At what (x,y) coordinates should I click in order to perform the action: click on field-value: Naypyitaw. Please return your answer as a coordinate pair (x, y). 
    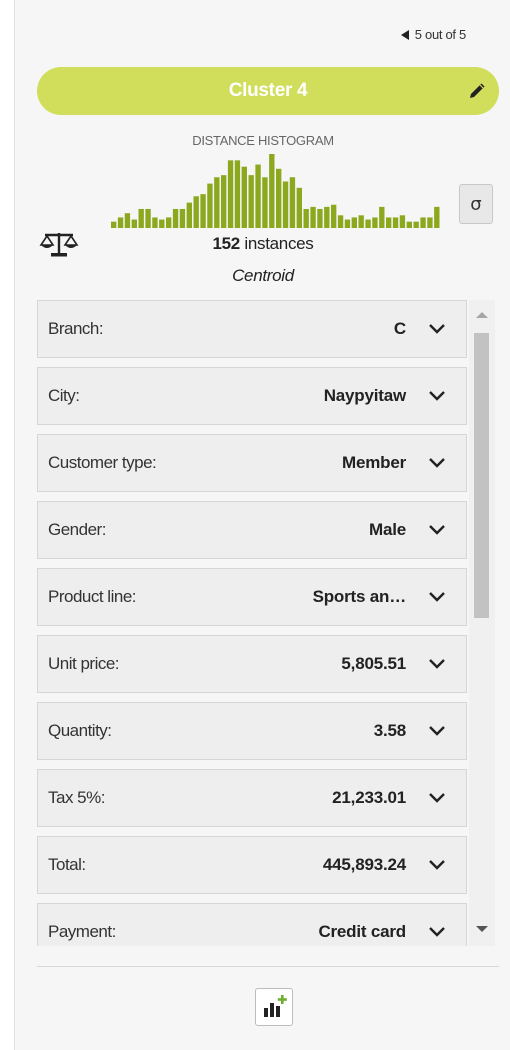
    Looking at the image, I should click on (364, 395).